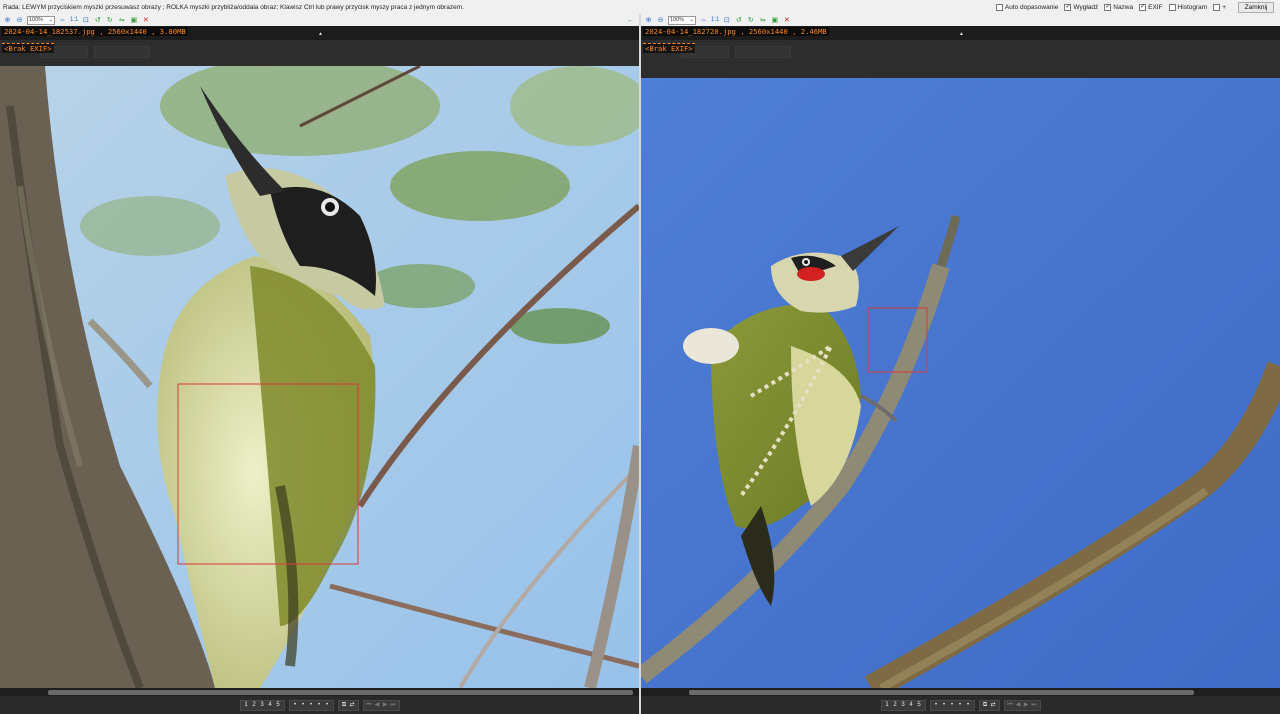  I want to click on option-exif: ✓ EXIF, so click(1151, 7).